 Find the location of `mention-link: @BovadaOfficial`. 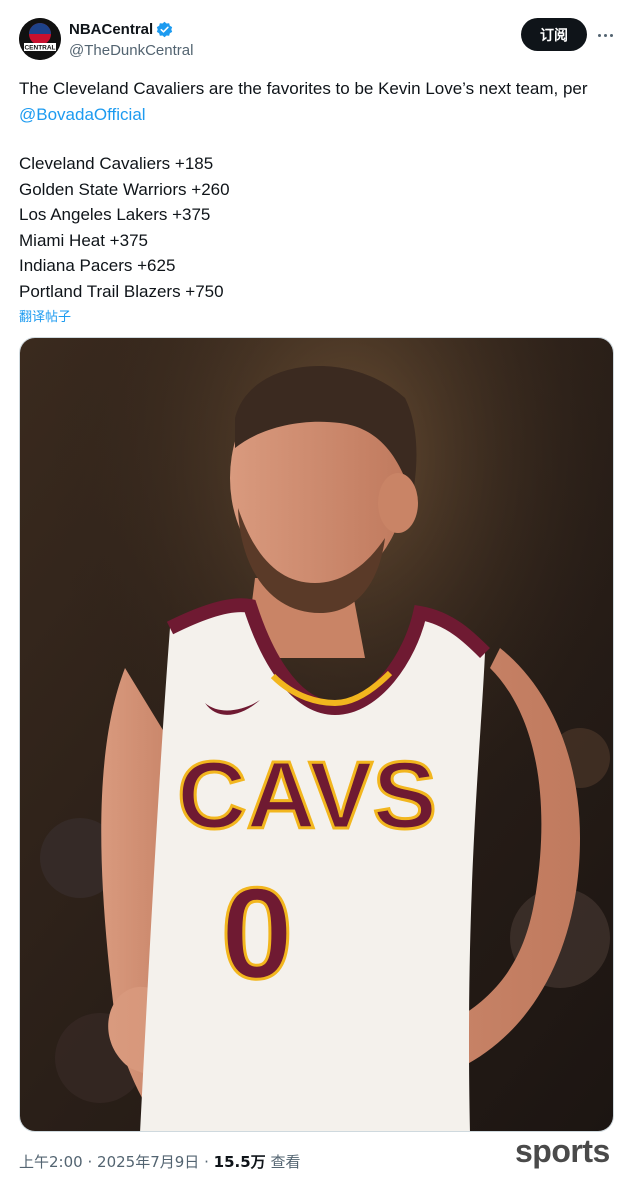

mention-link: @BovadaOfficial is located at coordinates (82, 114).